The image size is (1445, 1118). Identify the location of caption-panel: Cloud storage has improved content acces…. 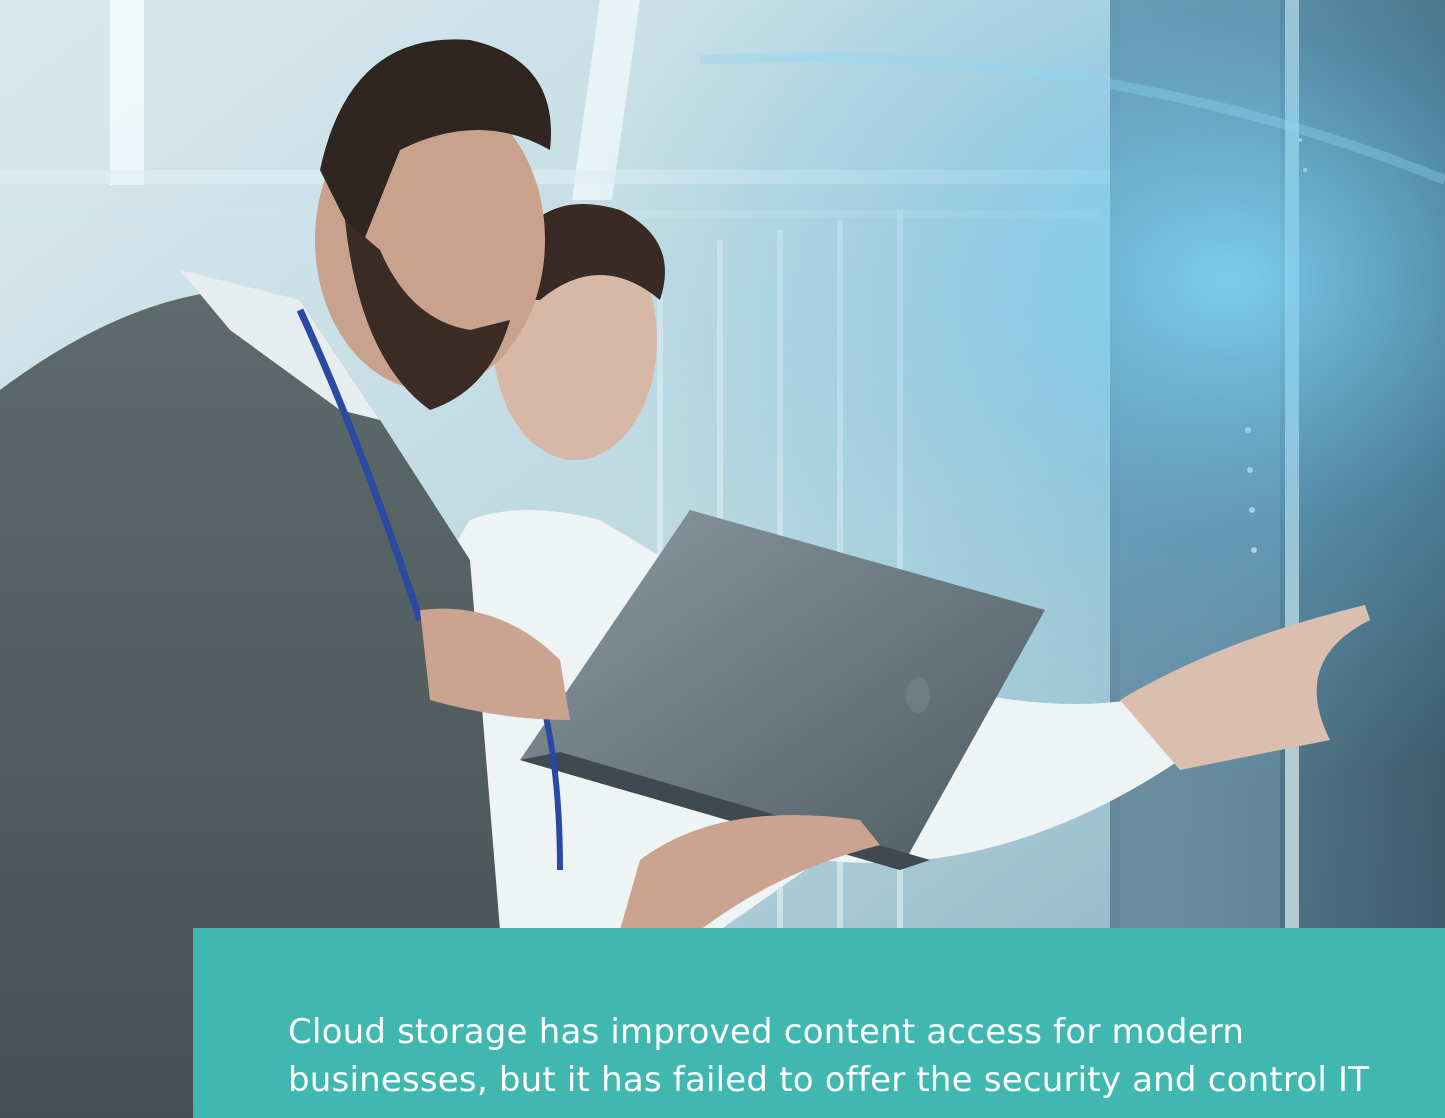
(819, 1023).